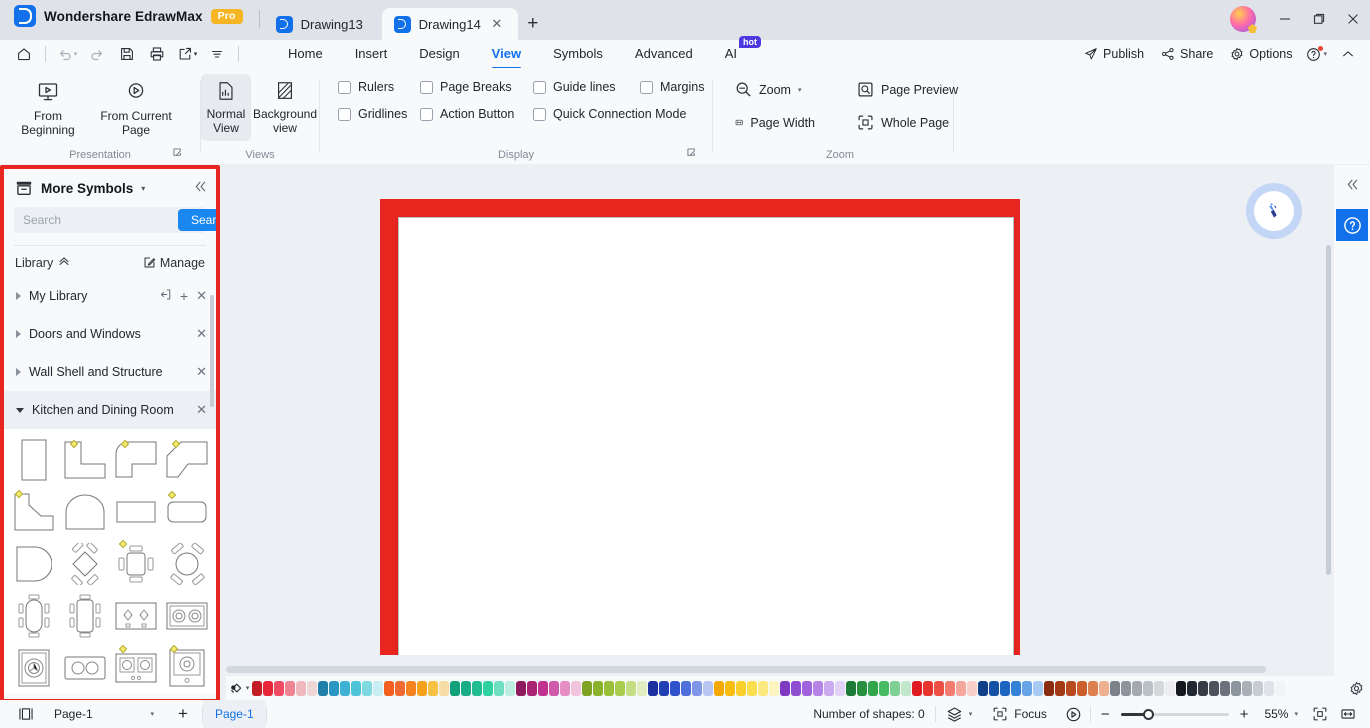 The height and width of the screenshot is (728, 1370). I want to click on symbol-round-table-4-chairs, so click(186, 564).